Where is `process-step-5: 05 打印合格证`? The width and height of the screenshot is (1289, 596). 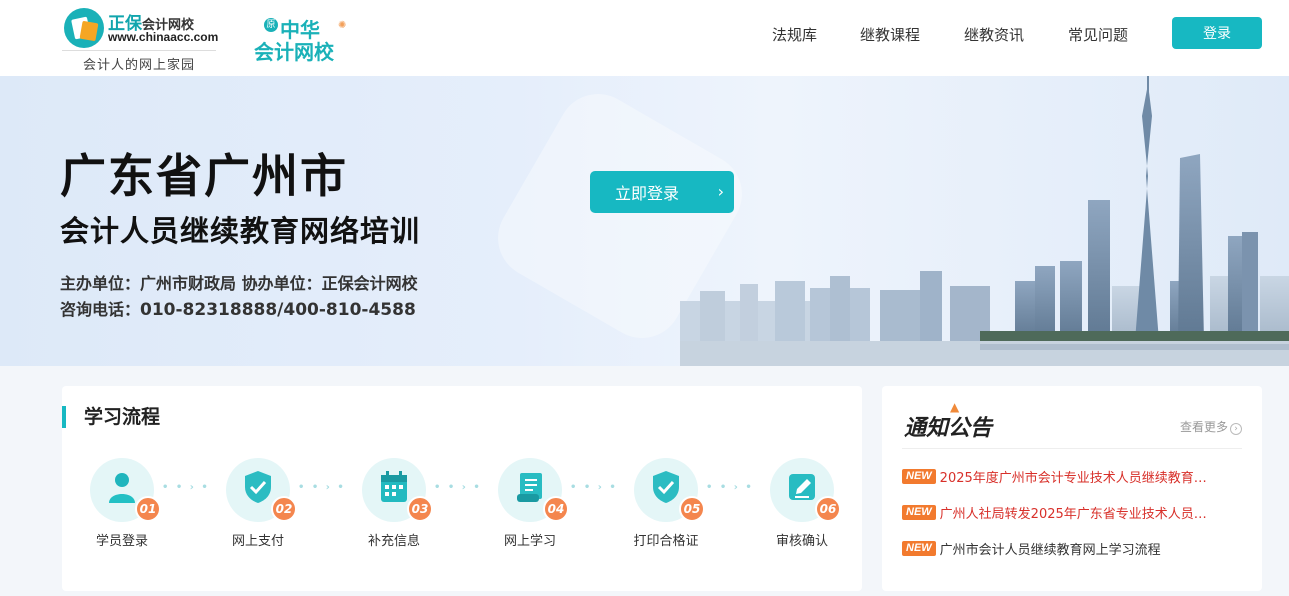 process-step-5: 05 打印合格证 is located at coordinates (666, 506).